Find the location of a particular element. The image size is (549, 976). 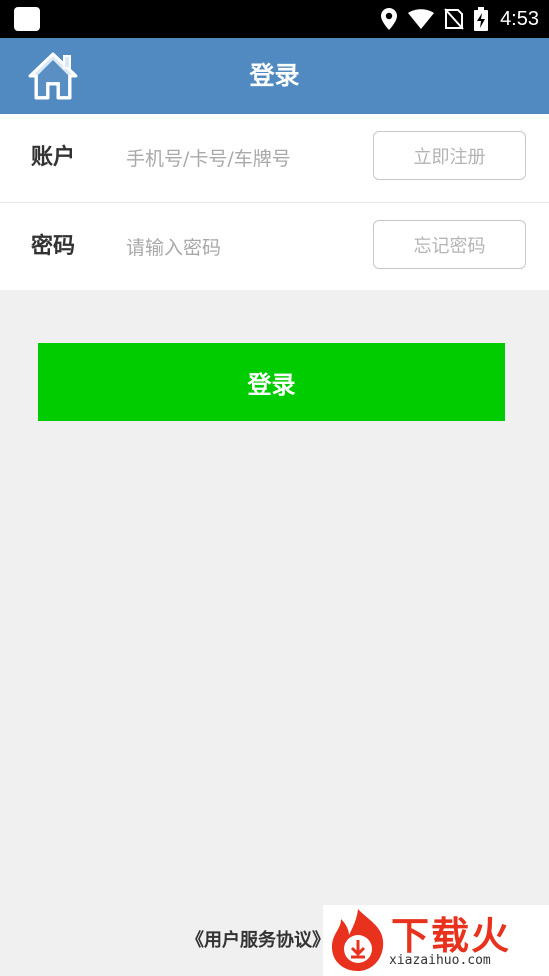

status-icons: 4:53 is located at coordinates (459, 19).